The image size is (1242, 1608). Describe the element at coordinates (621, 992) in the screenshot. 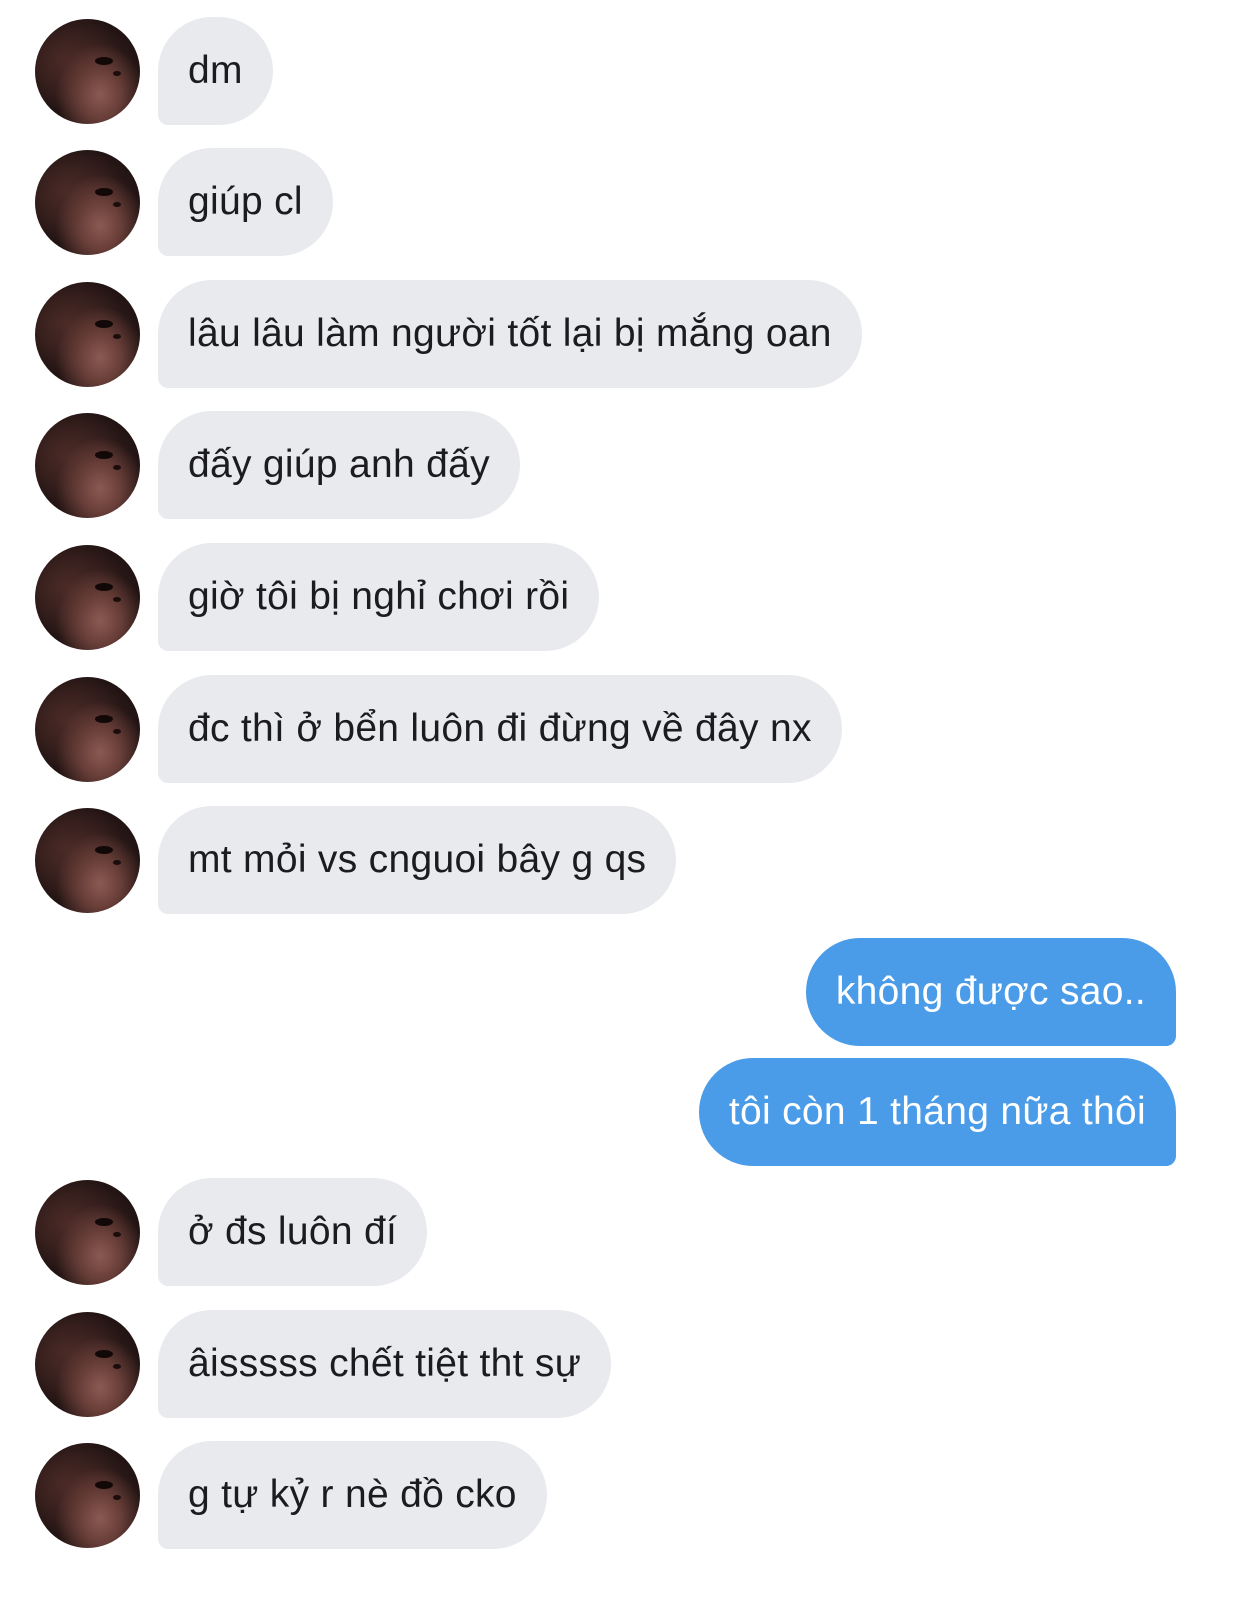

I see `message-row: không được sao..` at that location.